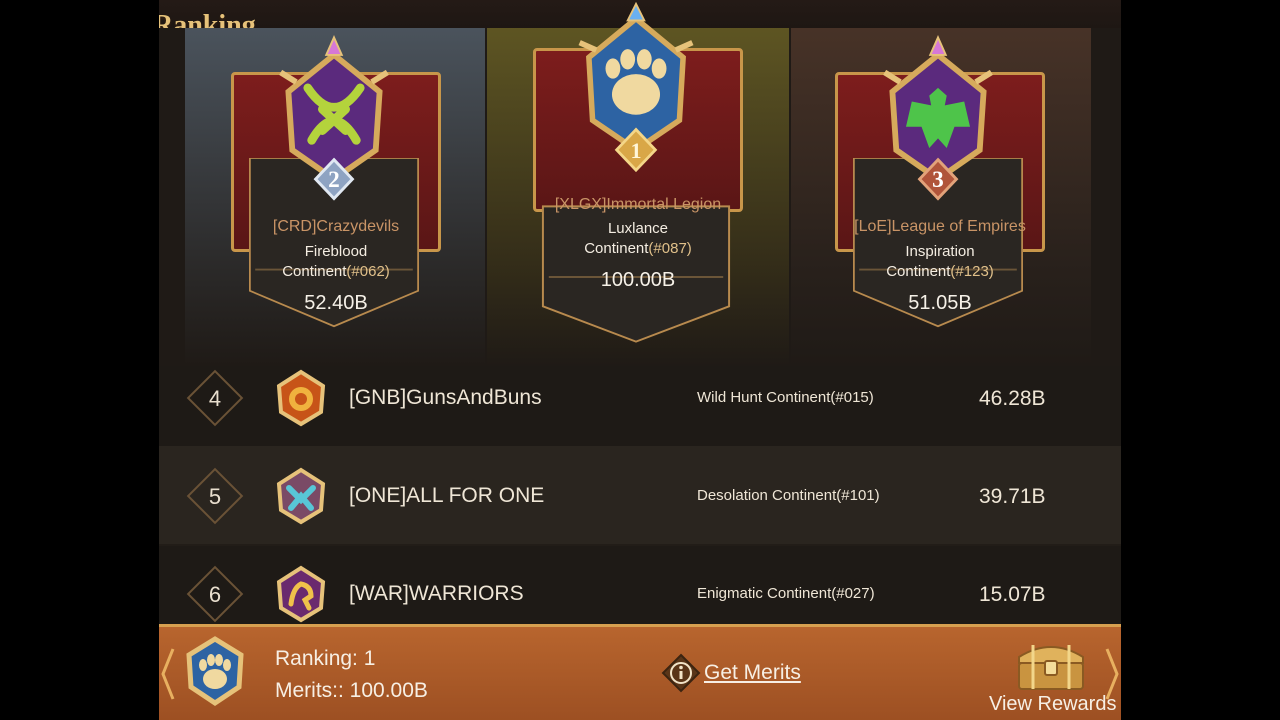 This screenshot has width=1280, height=720. I want to click on alliance-name: [XLGX]Immortal Legion, so click(638, 204).